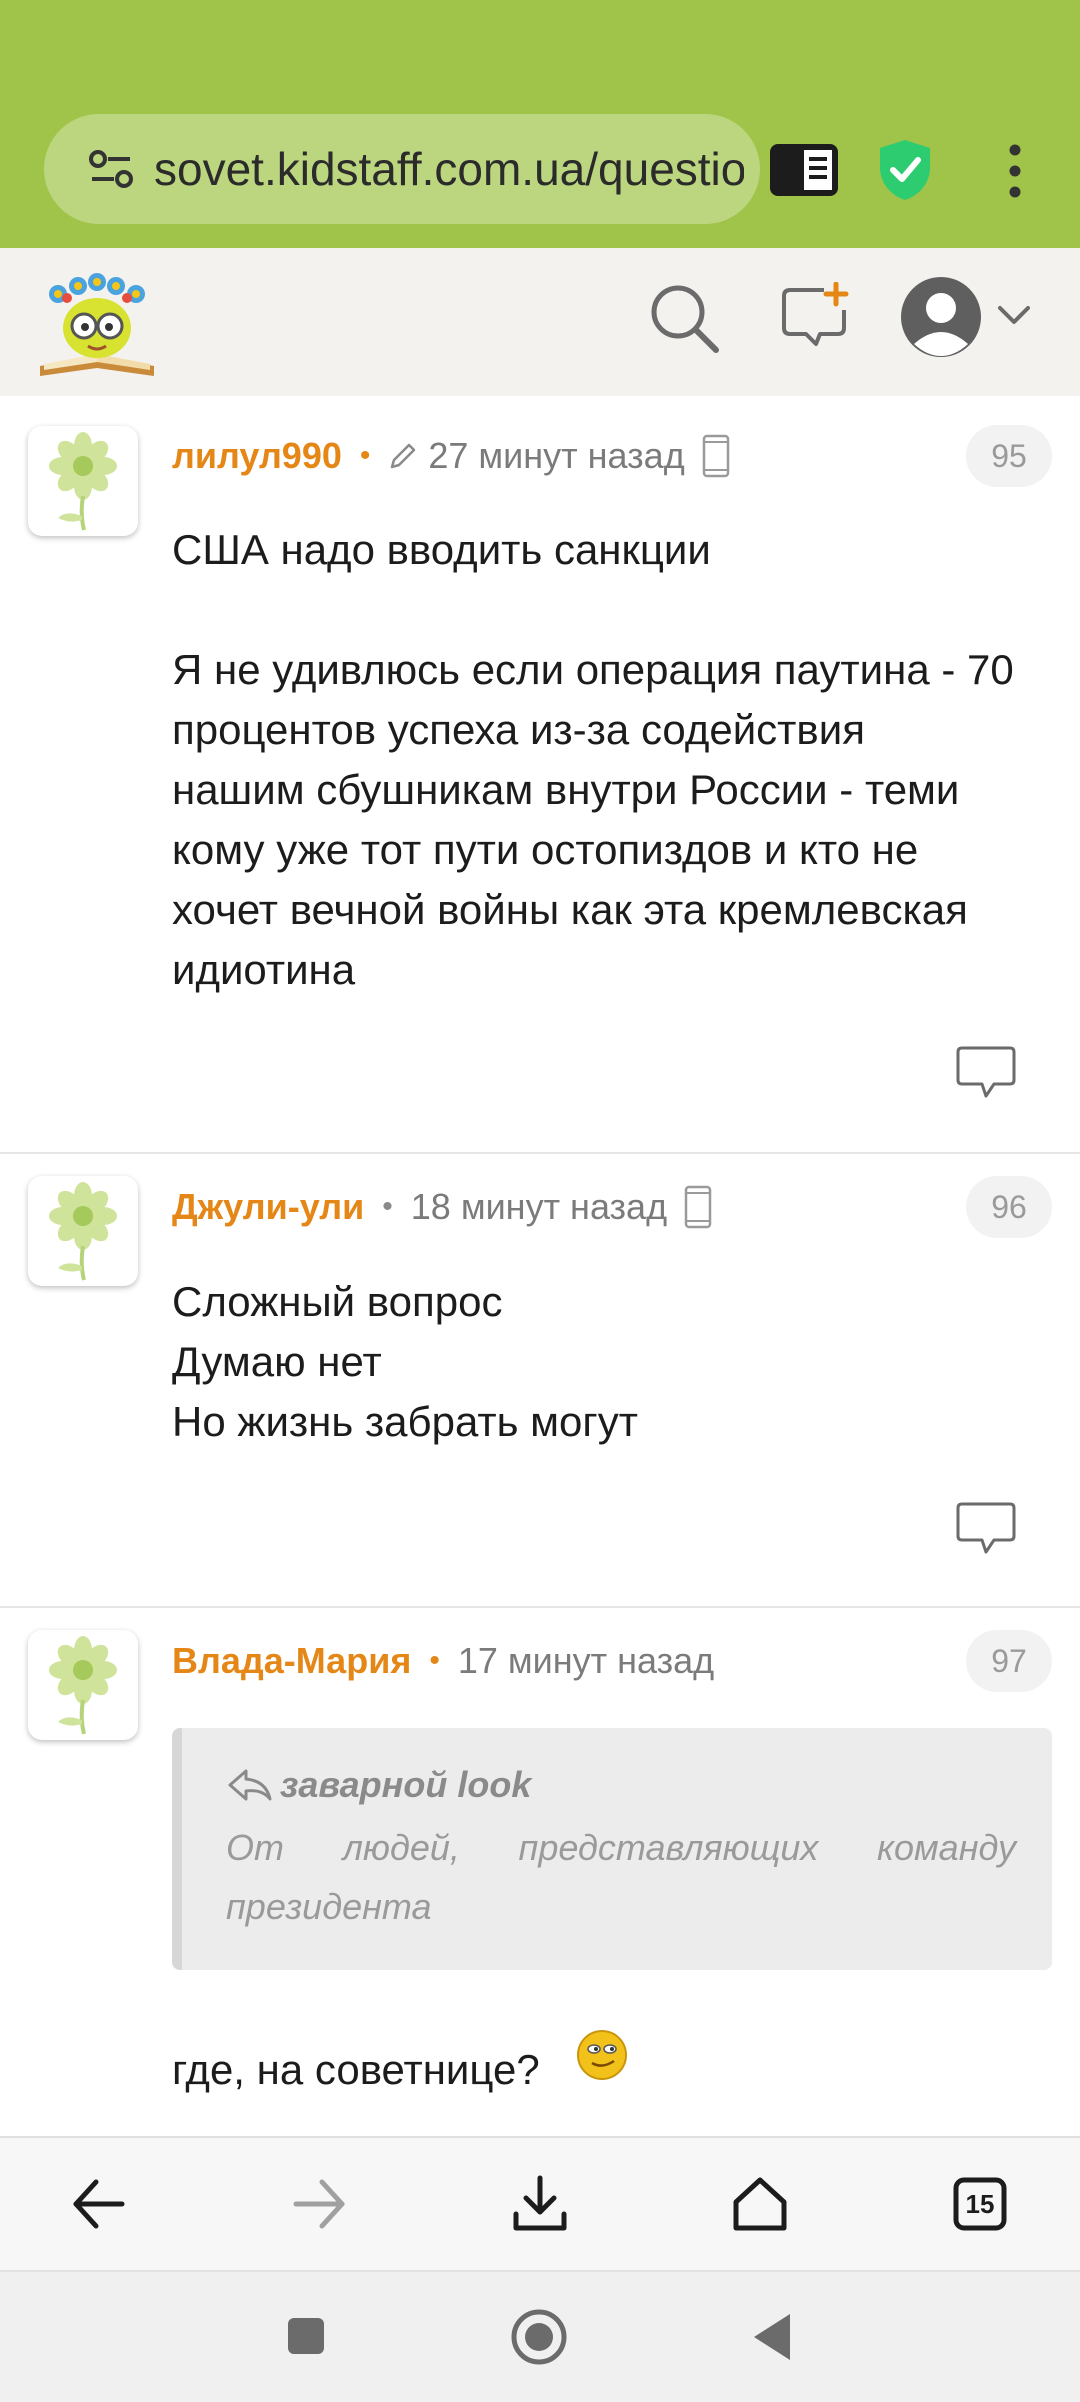  Describe the element at coordinates (277, 1361) in the screenshot. I see `comment-line: Думаю нет` at that location.